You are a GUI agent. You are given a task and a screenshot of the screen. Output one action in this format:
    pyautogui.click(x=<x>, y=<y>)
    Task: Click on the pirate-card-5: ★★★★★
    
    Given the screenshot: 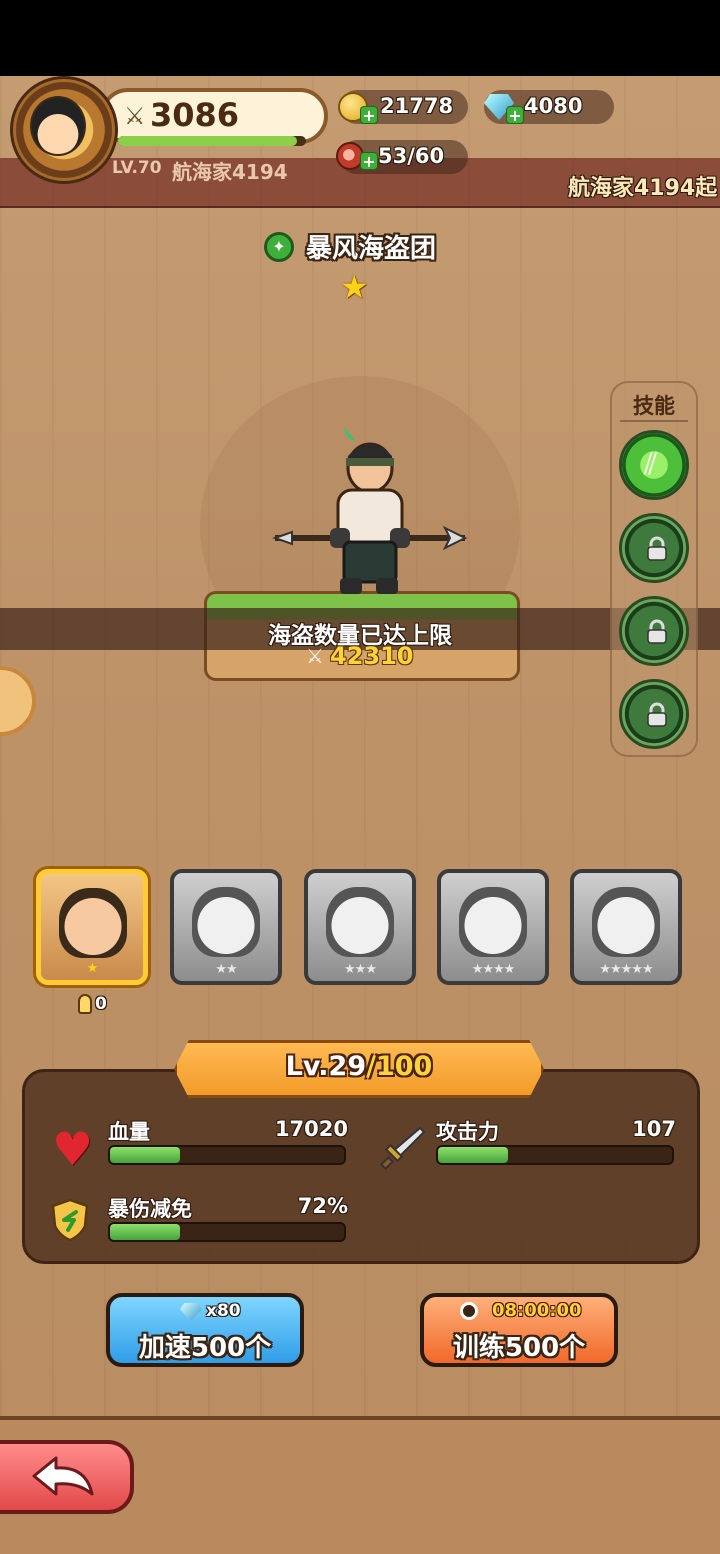 What is the action you would take?
    pyautogui.click(x=626, y=927)
    